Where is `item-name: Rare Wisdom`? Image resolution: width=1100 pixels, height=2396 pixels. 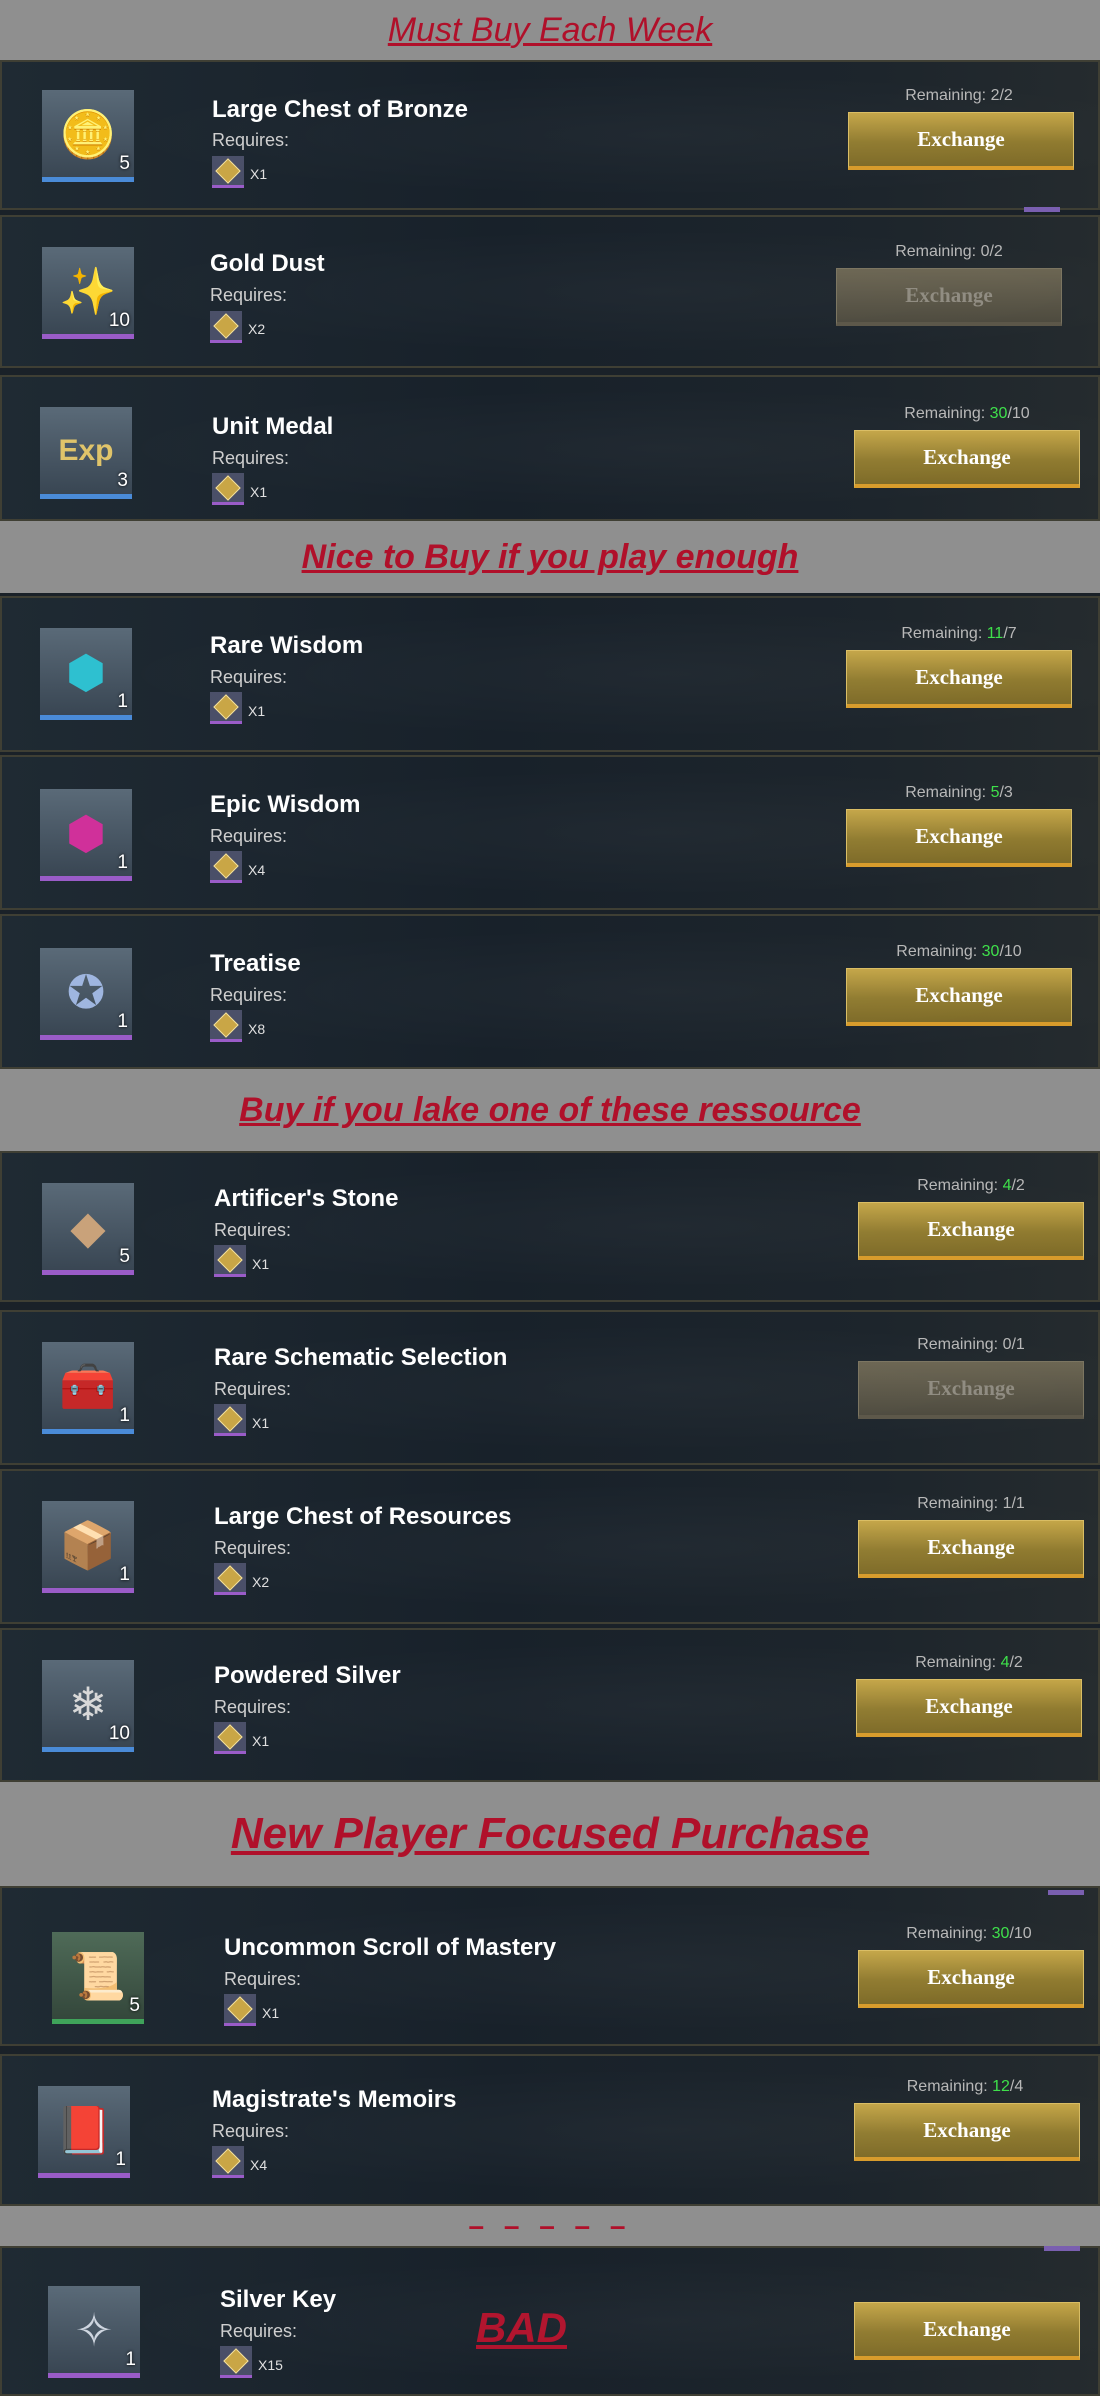 item-name: Rare Wisdom is located at coordinates (287, 645).